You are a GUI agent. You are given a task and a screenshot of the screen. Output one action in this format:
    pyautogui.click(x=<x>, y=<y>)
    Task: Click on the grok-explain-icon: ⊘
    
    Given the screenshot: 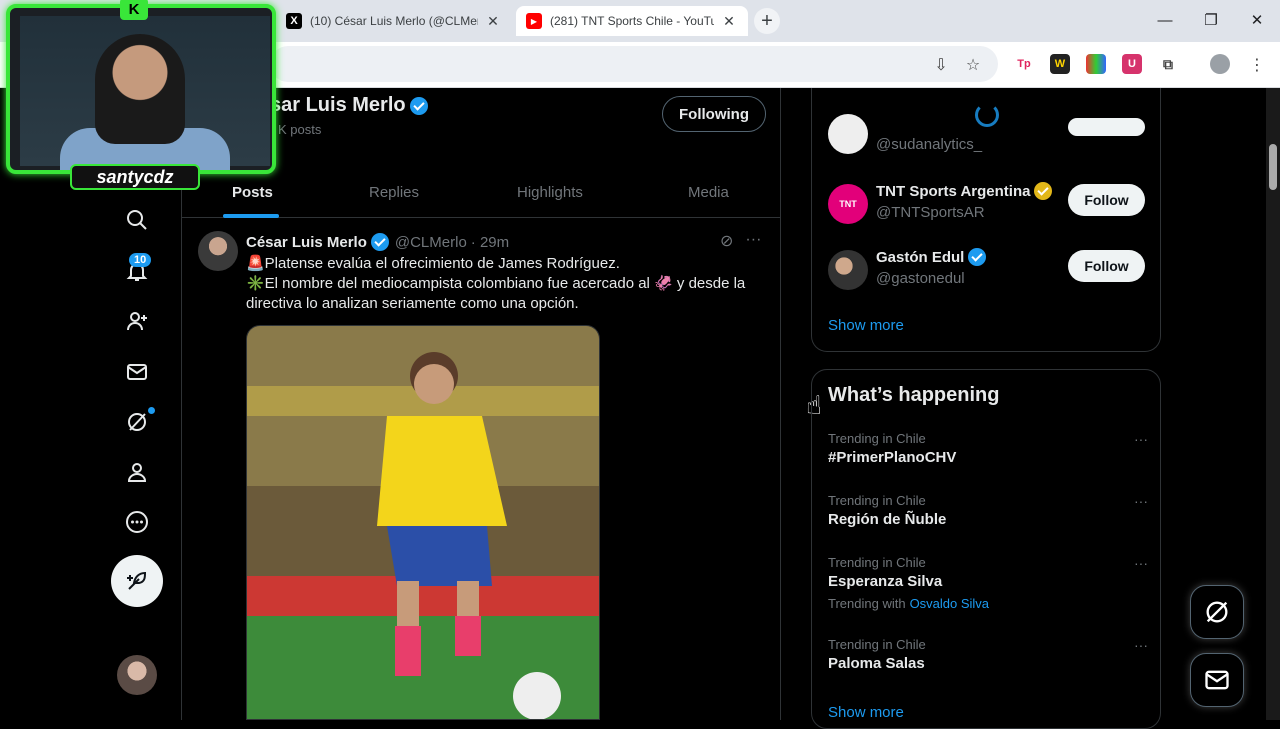 What is the action you would take?
    pyautogui.click(x=726, y=241)
    